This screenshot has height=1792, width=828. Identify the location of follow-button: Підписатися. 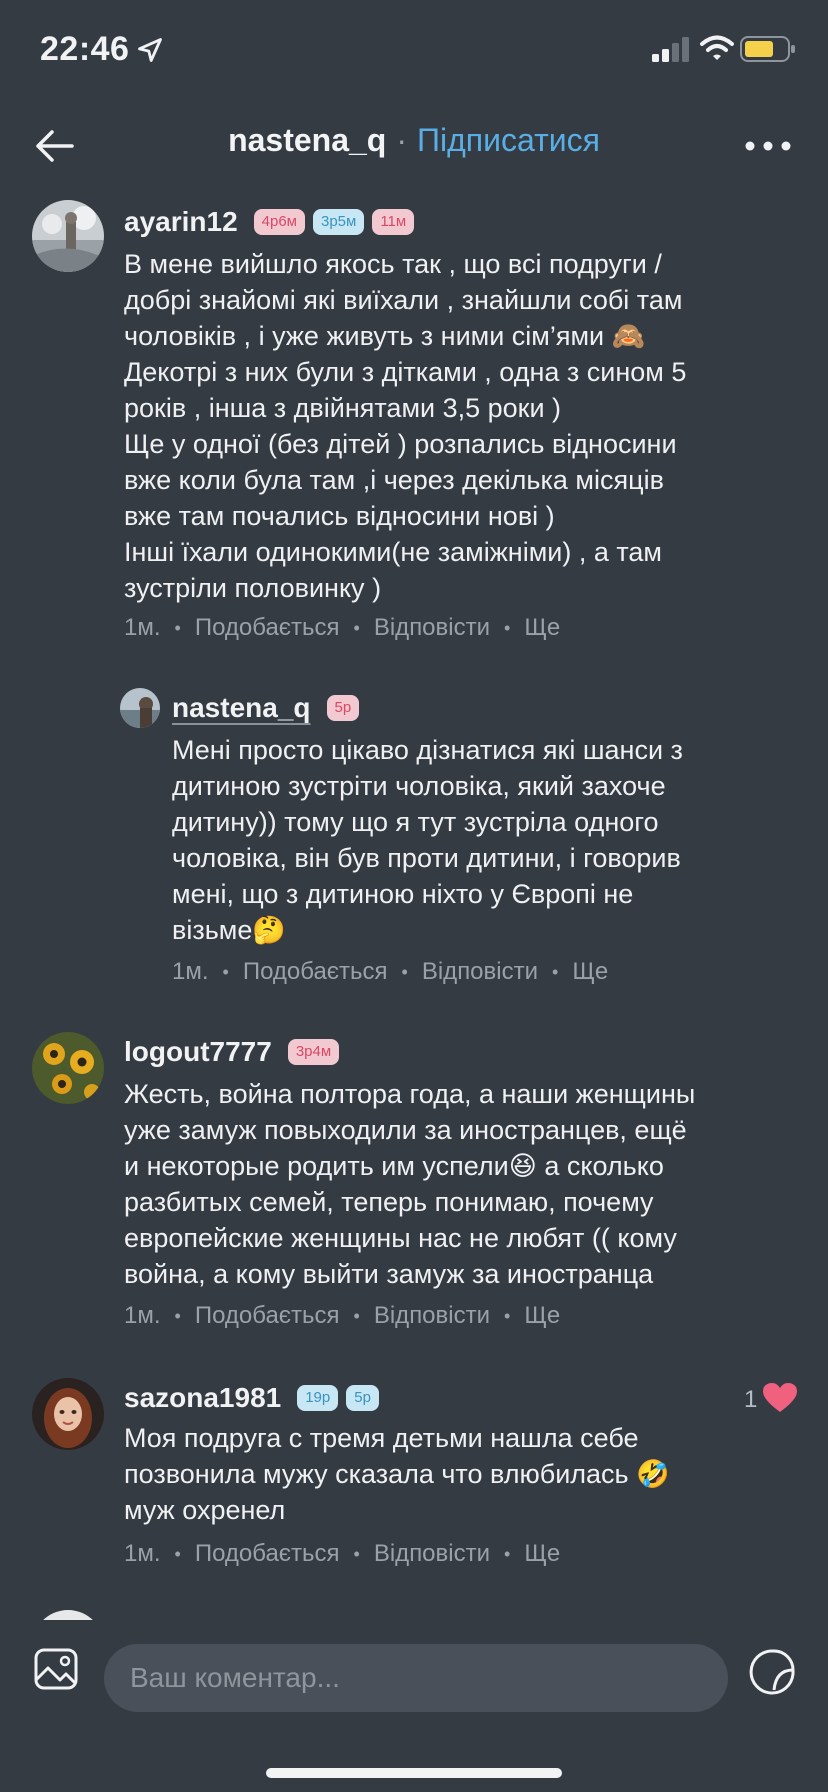
(508, 140).